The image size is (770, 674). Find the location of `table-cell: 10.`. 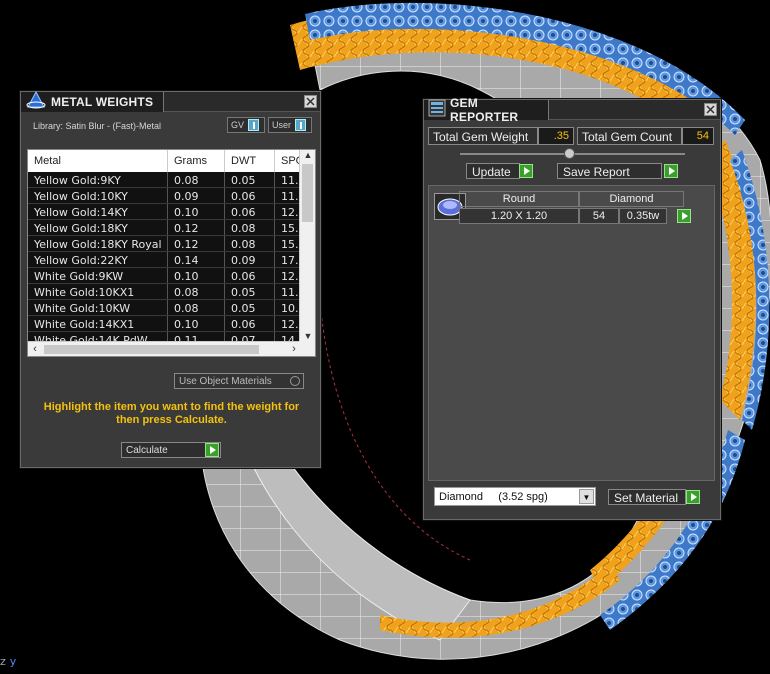

table-cell: 10. is located at coordinates (290, 308).